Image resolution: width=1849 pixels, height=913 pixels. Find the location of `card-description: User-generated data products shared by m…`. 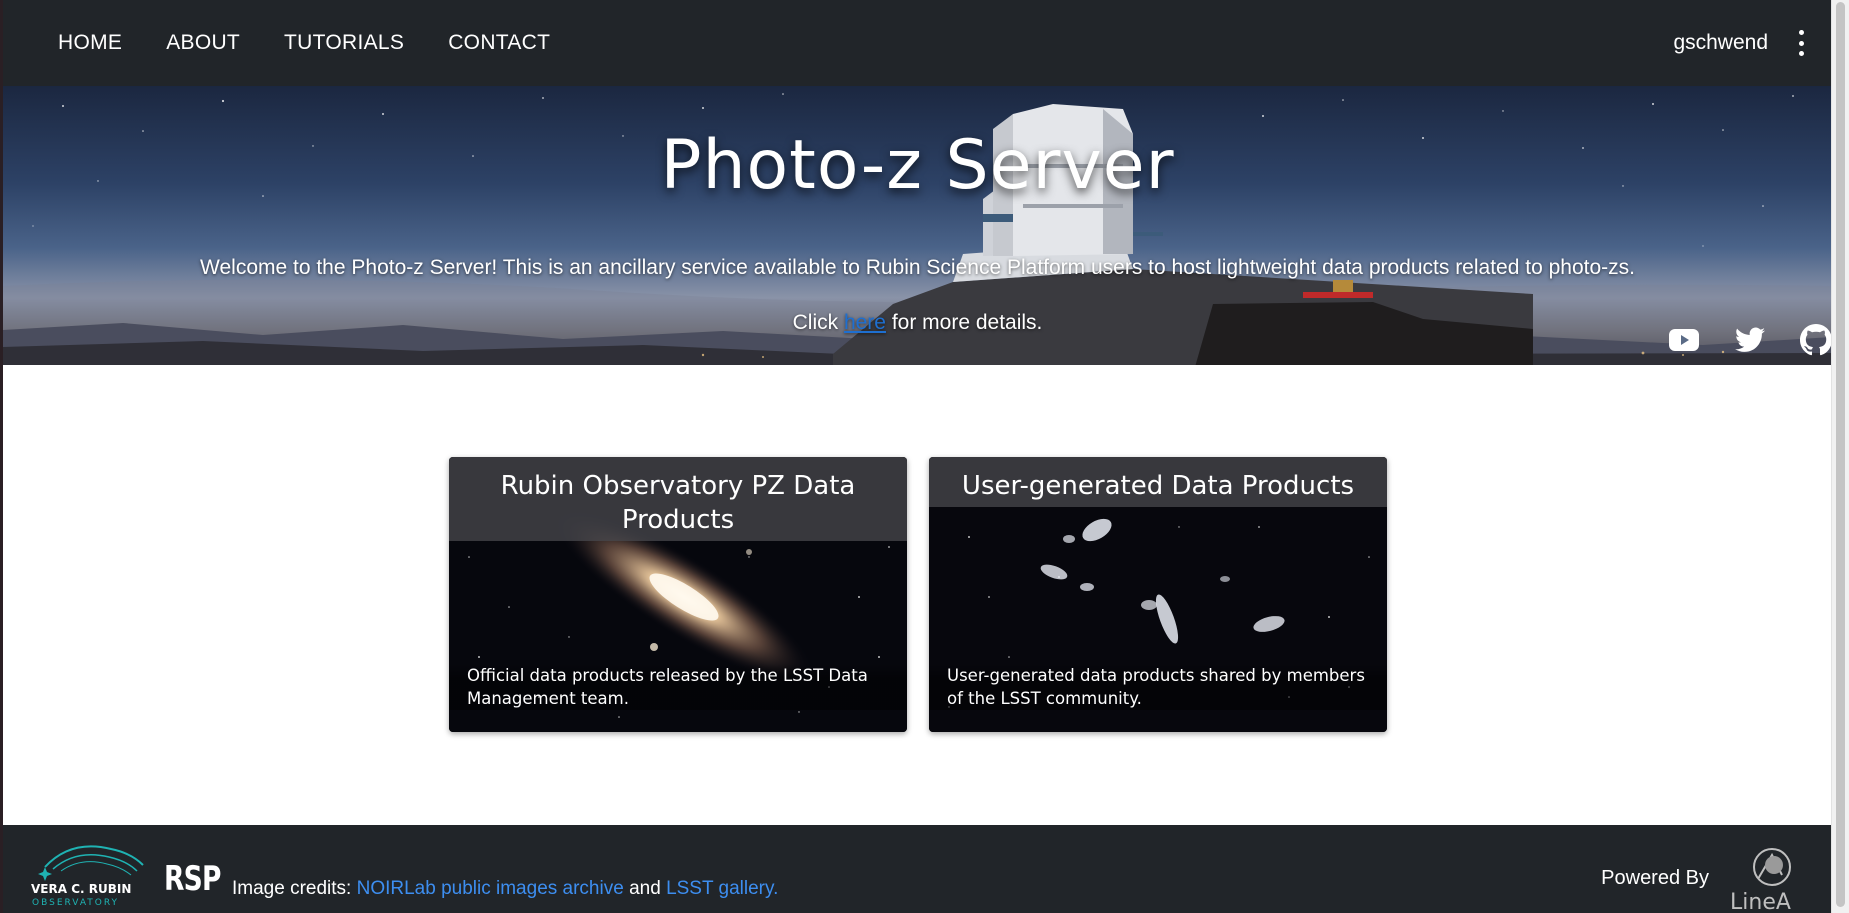

card-description: User-generated data products shared by m… is located at coordinates (1158, 687).